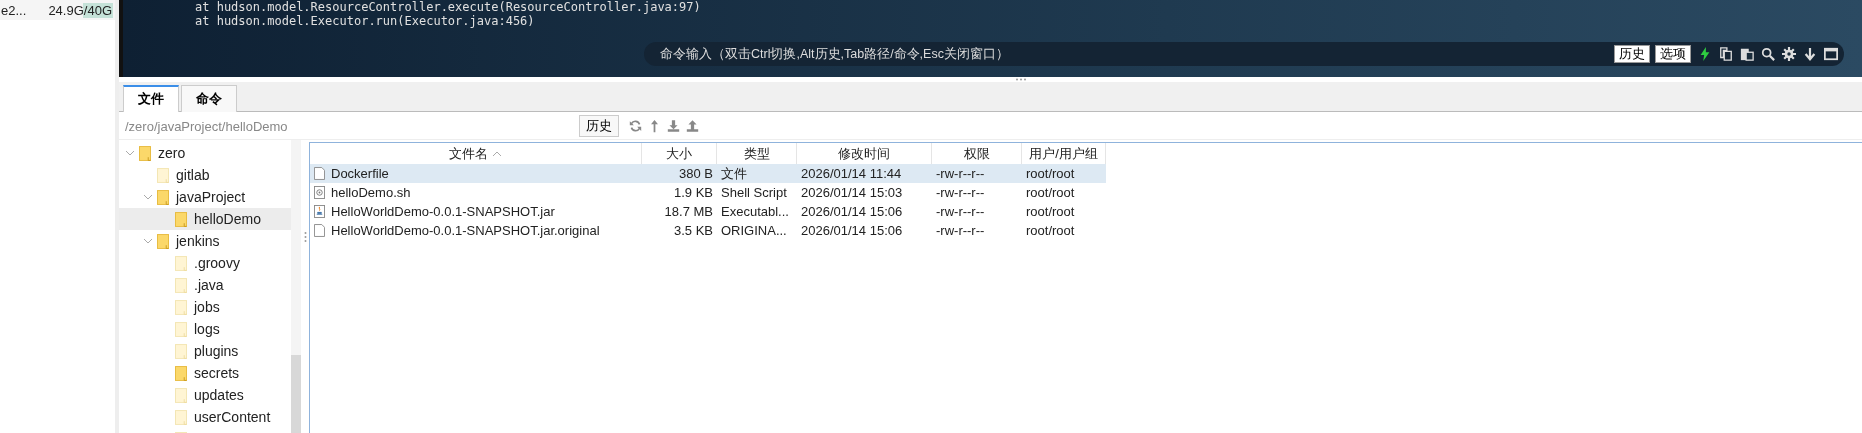 The height and width of the screenshot is (433, 1862). I want to click on tree-item: updates, so click(205, 395).